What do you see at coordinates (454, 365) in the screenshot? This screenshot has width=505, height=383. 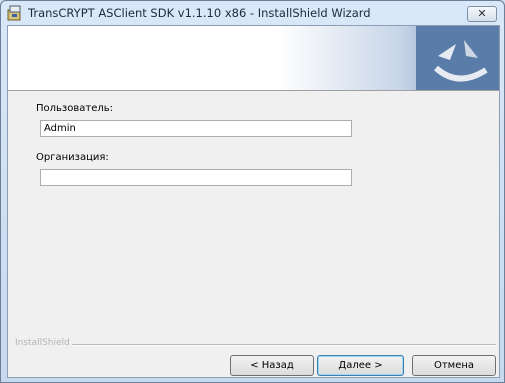 I see `cancel-button: Отмена` at bounding box center [454, 365].